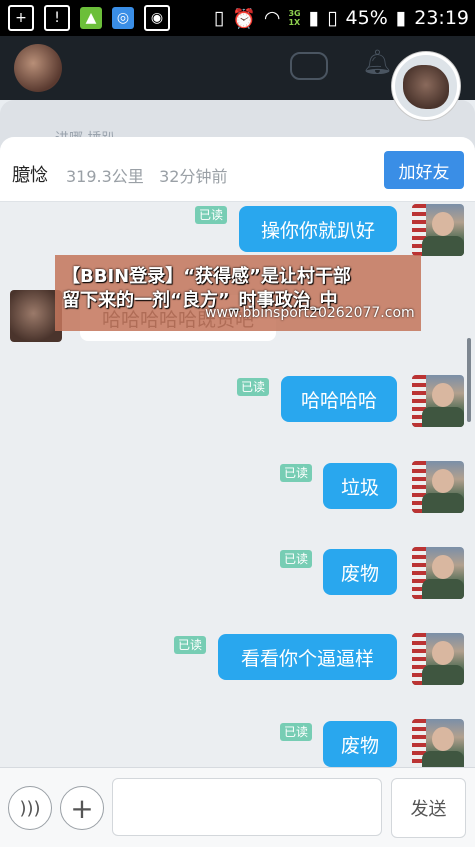  What do you see at coordinates (272, 18) in the screenshot?
I see `wifi-icon: ◠` at bounding box center [272, 18].